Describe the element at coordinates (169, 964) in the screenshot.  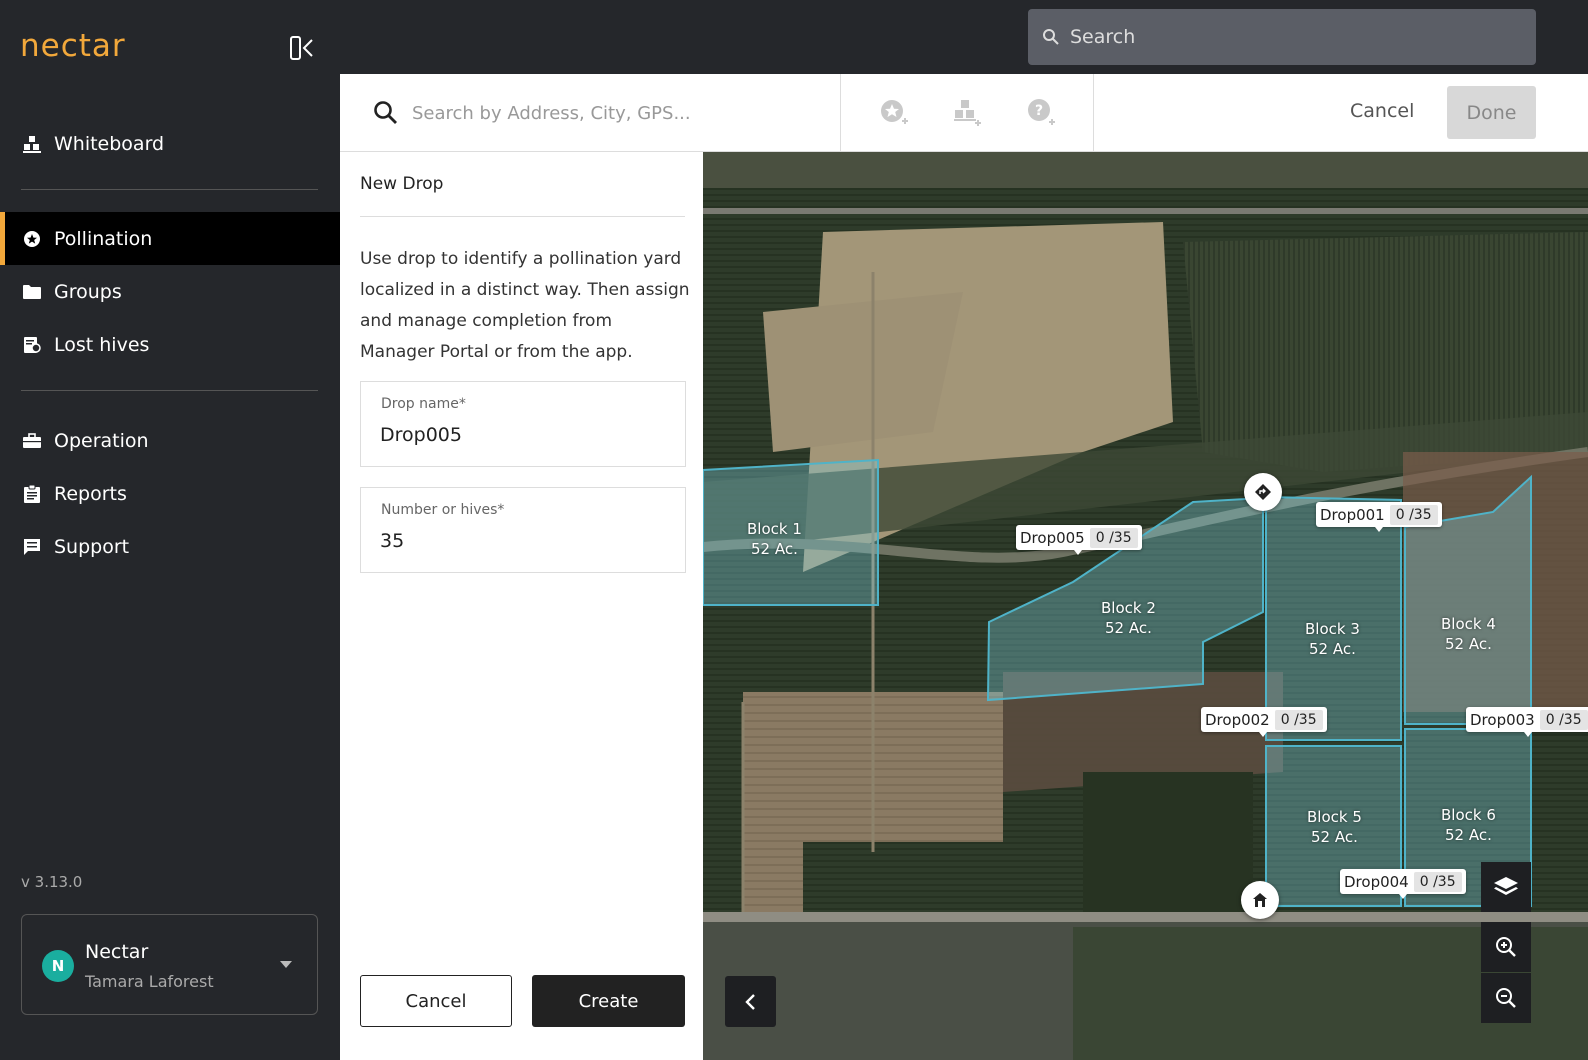
I see `account-switcher: N Nectar Tamara Laforest` at that location.